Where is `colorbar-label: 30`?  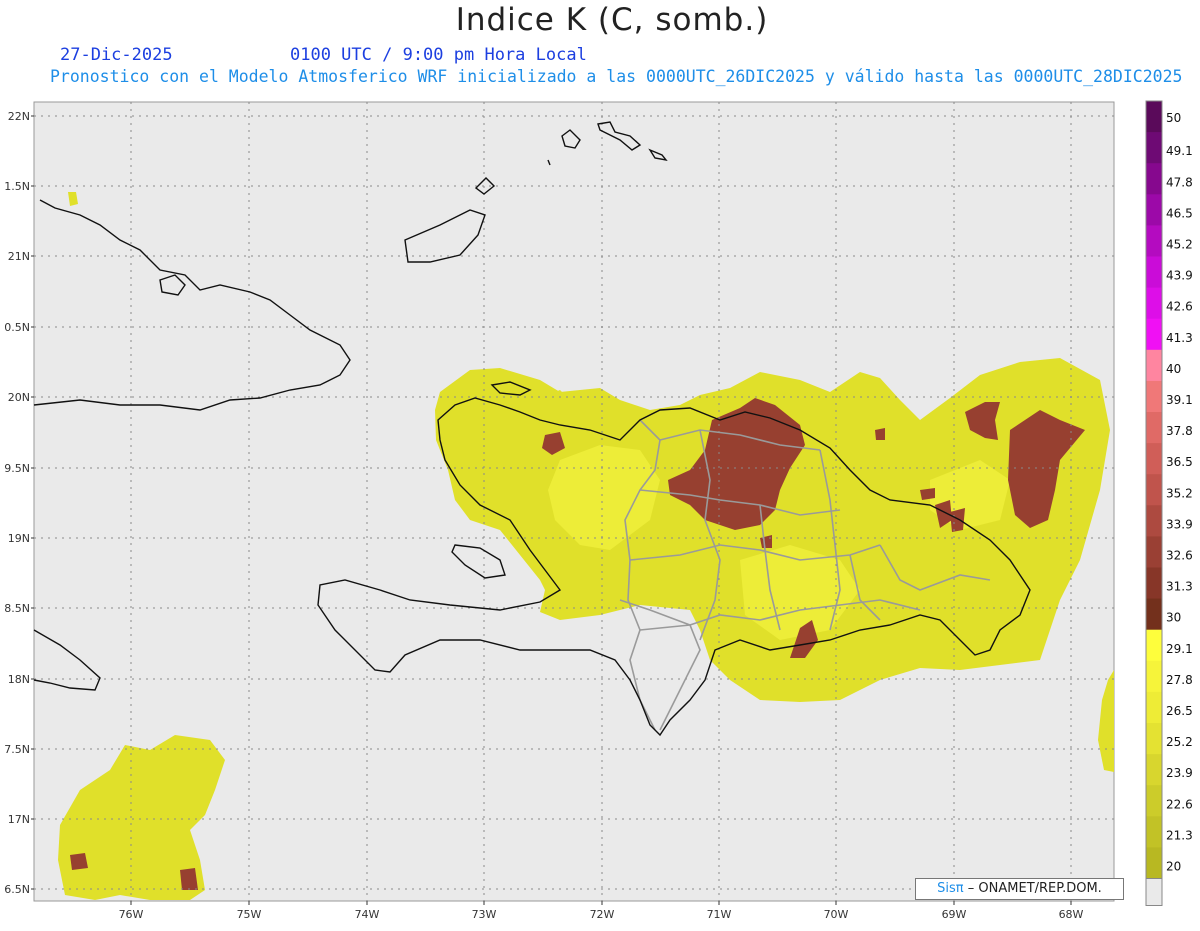
colorbar-label: 30 is located at coordinates (1173, 618).